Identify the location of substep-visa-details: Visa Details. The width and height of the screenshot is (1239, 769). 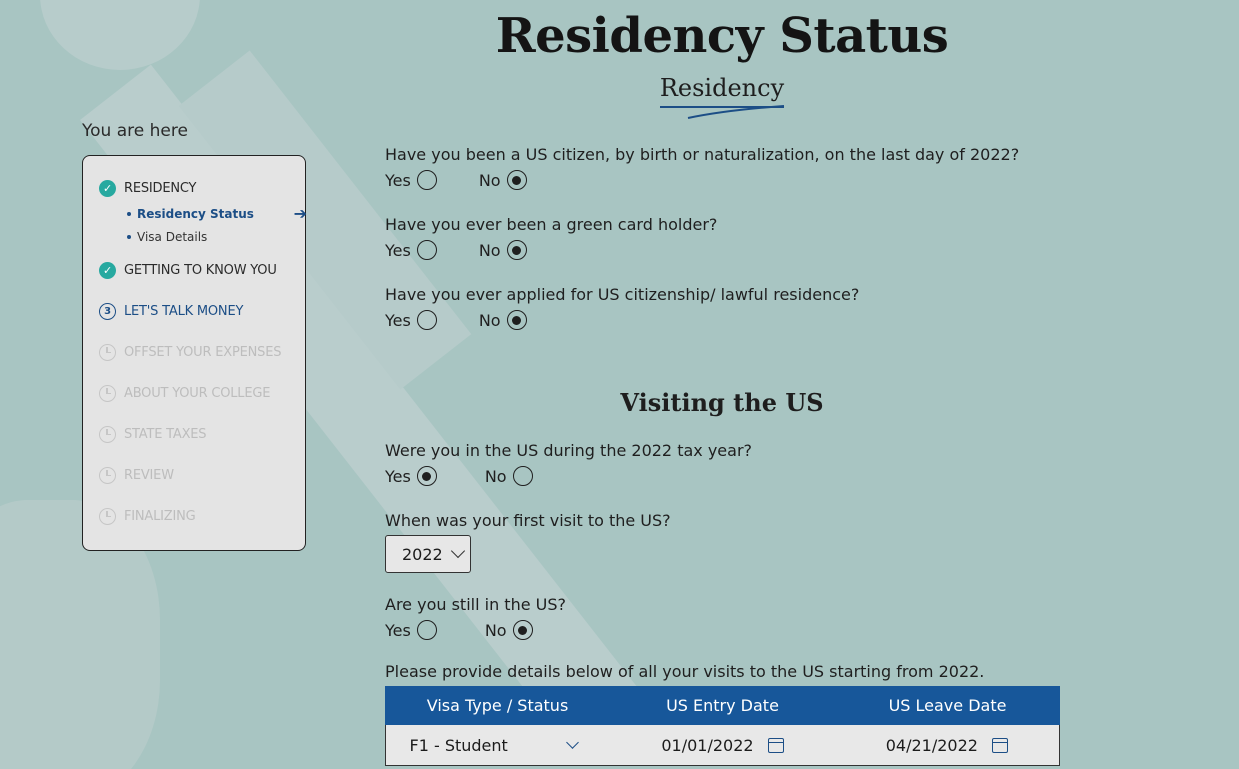
(217, 236).